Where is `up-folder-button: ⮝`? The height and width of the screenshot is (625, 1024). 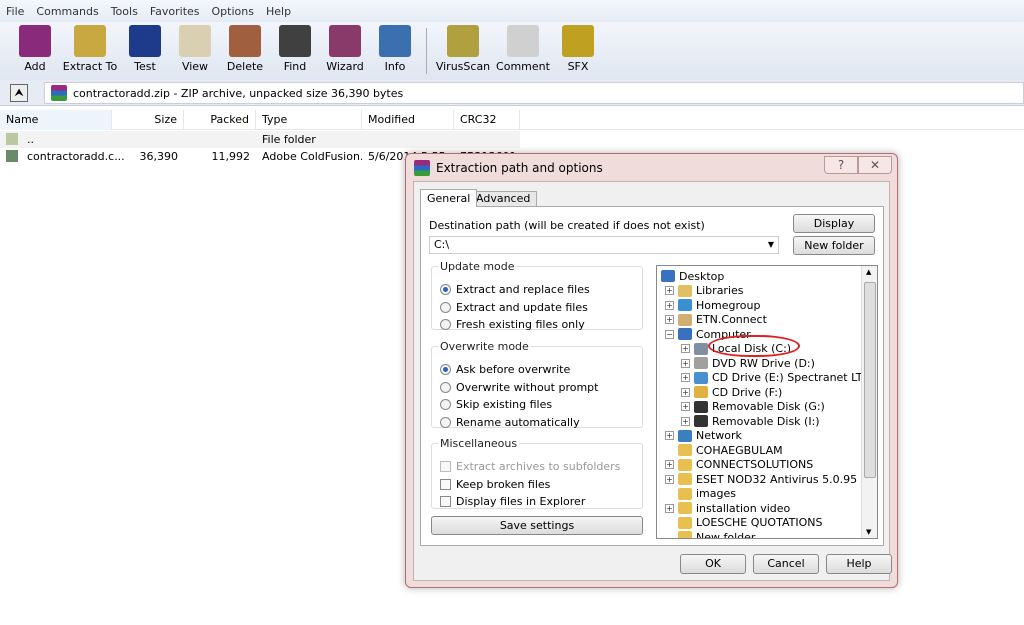 up-folder-button: ⮝ is located at coordinates (19, 93).